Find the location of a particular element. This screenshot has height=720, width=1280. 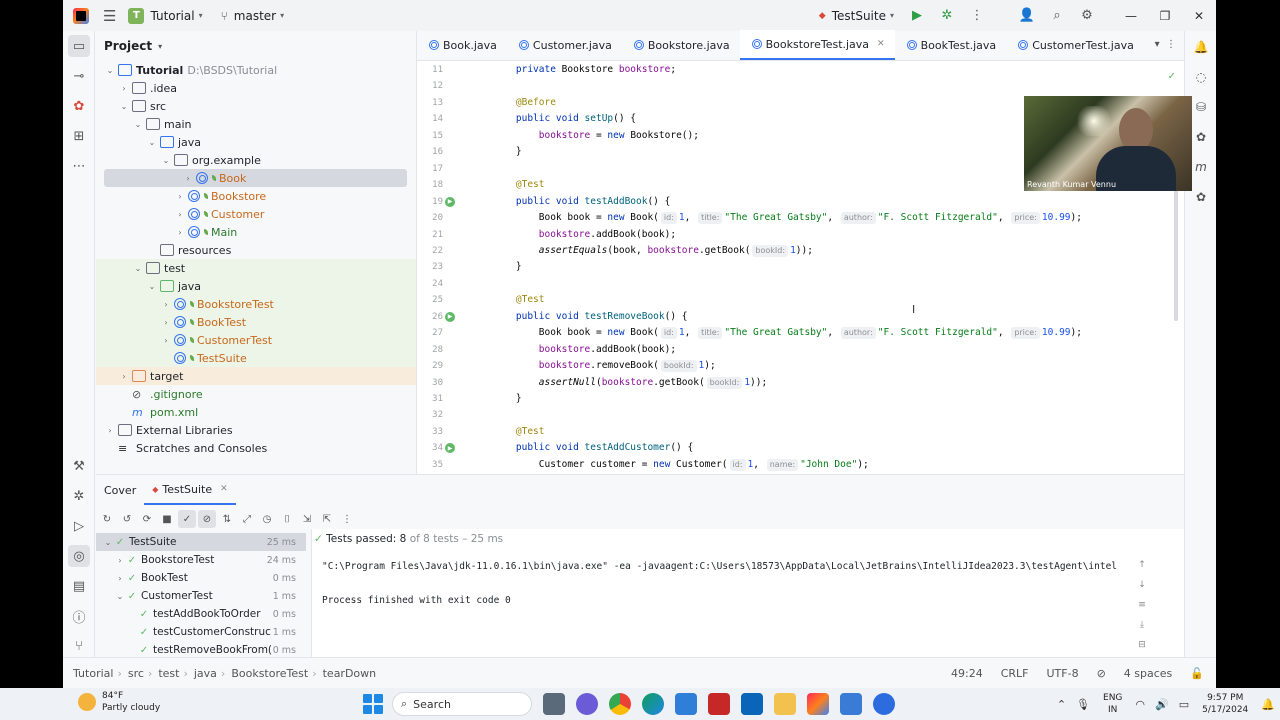

tree-node: › Book is located at coordinates (255, 178).